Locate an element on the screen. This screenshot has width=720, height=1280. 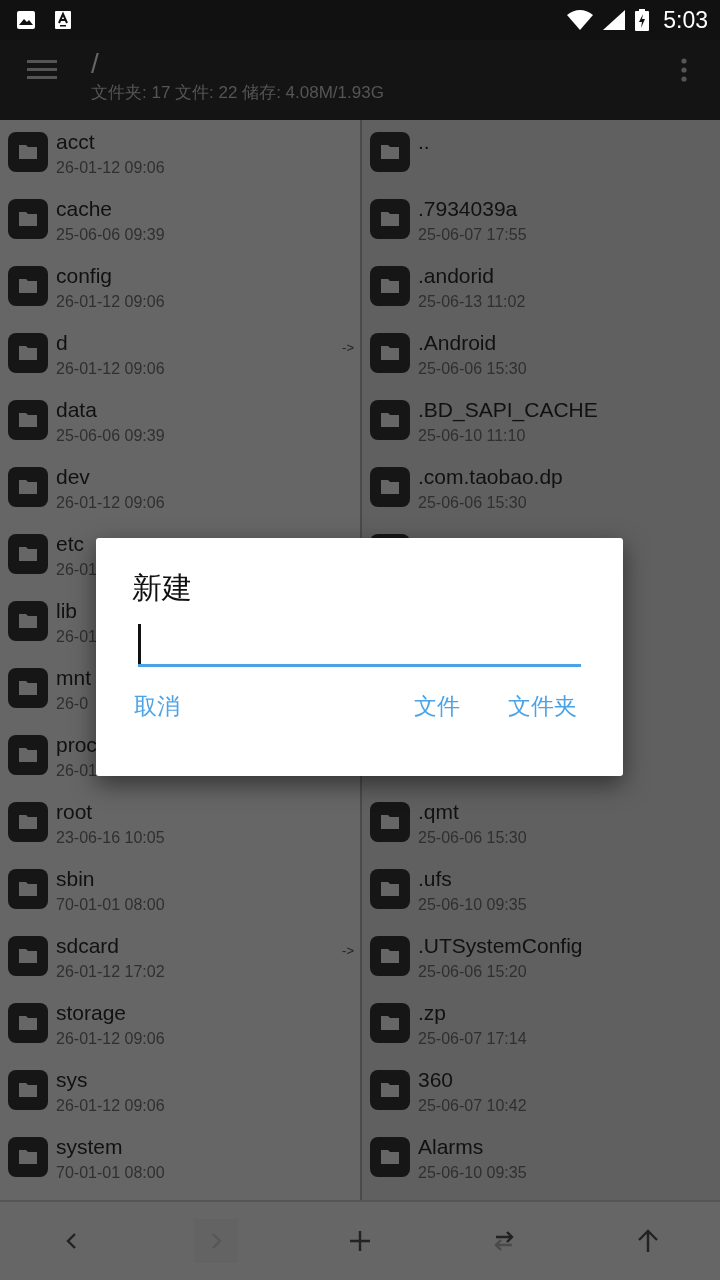
wifi-icon is located at coordinates (580, 20).